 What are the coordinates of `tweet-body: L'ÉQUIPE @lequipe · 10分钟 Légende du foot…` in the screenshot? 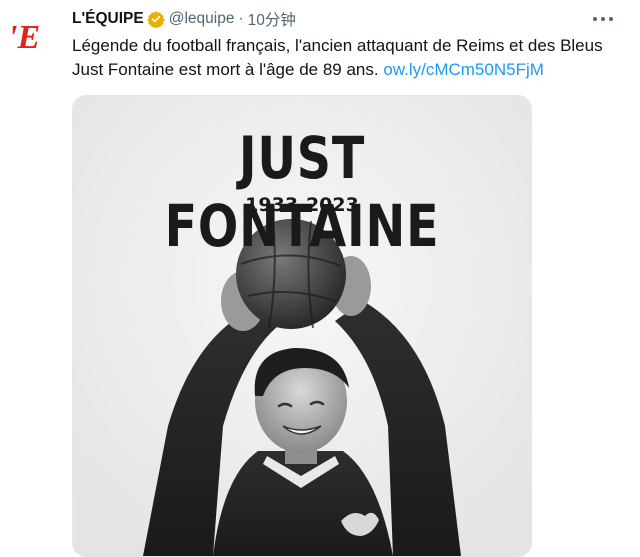 It's located at (351, 45).